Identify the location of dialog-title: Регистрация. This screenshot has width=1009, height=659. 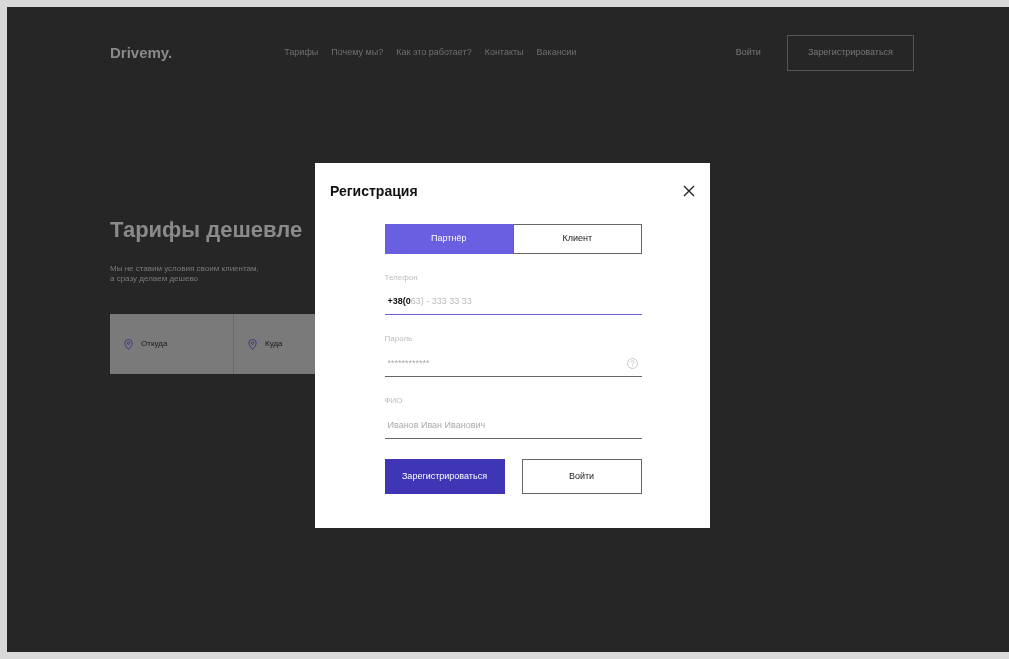
(374, 191).